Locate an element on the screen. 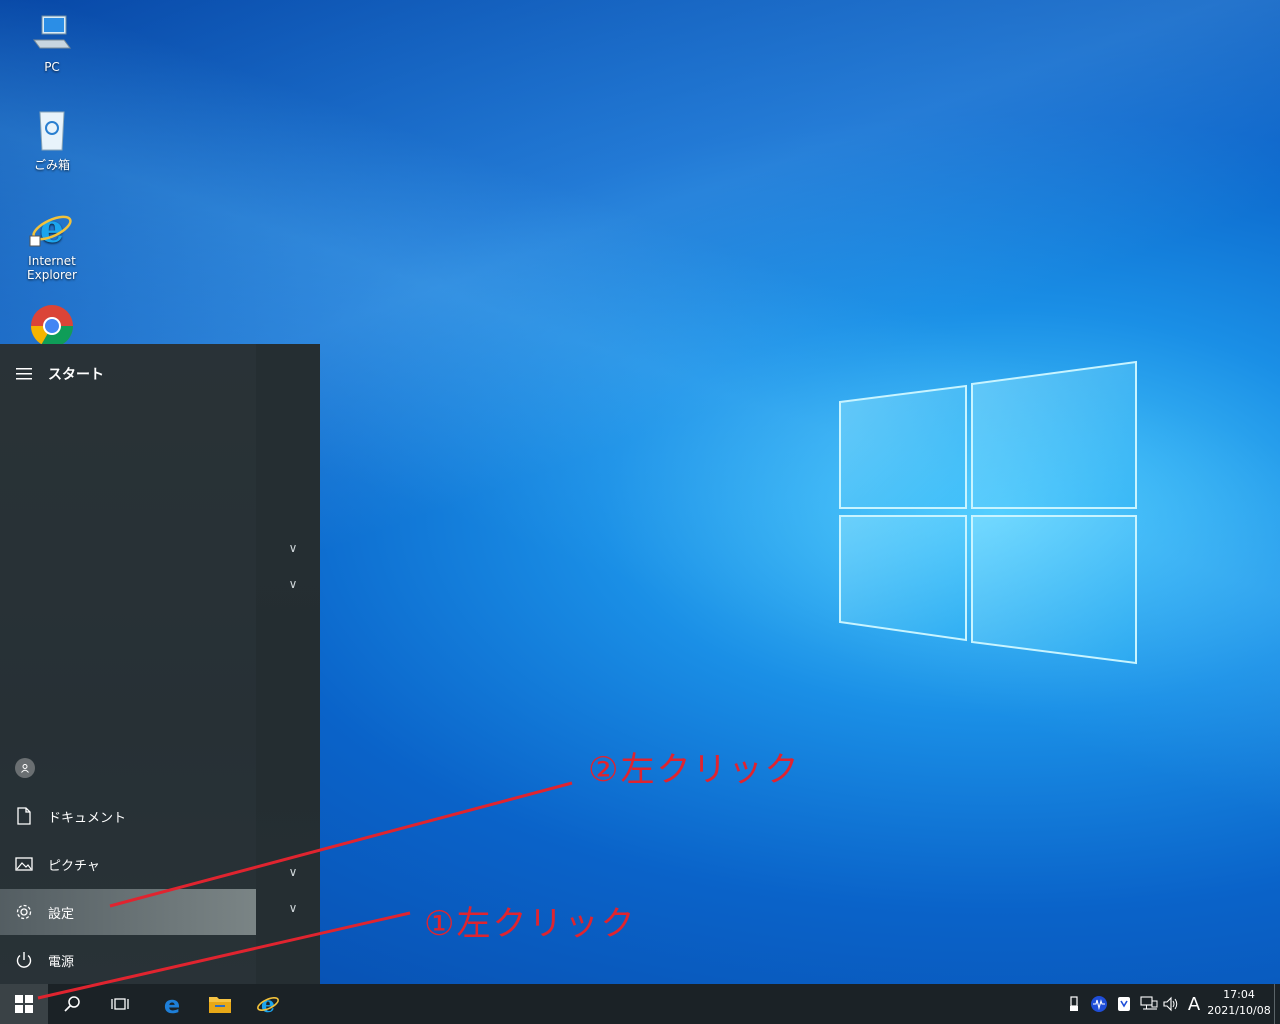 The image size is (1280, 1024). folder-icon is located at coordinates (220, 1005).